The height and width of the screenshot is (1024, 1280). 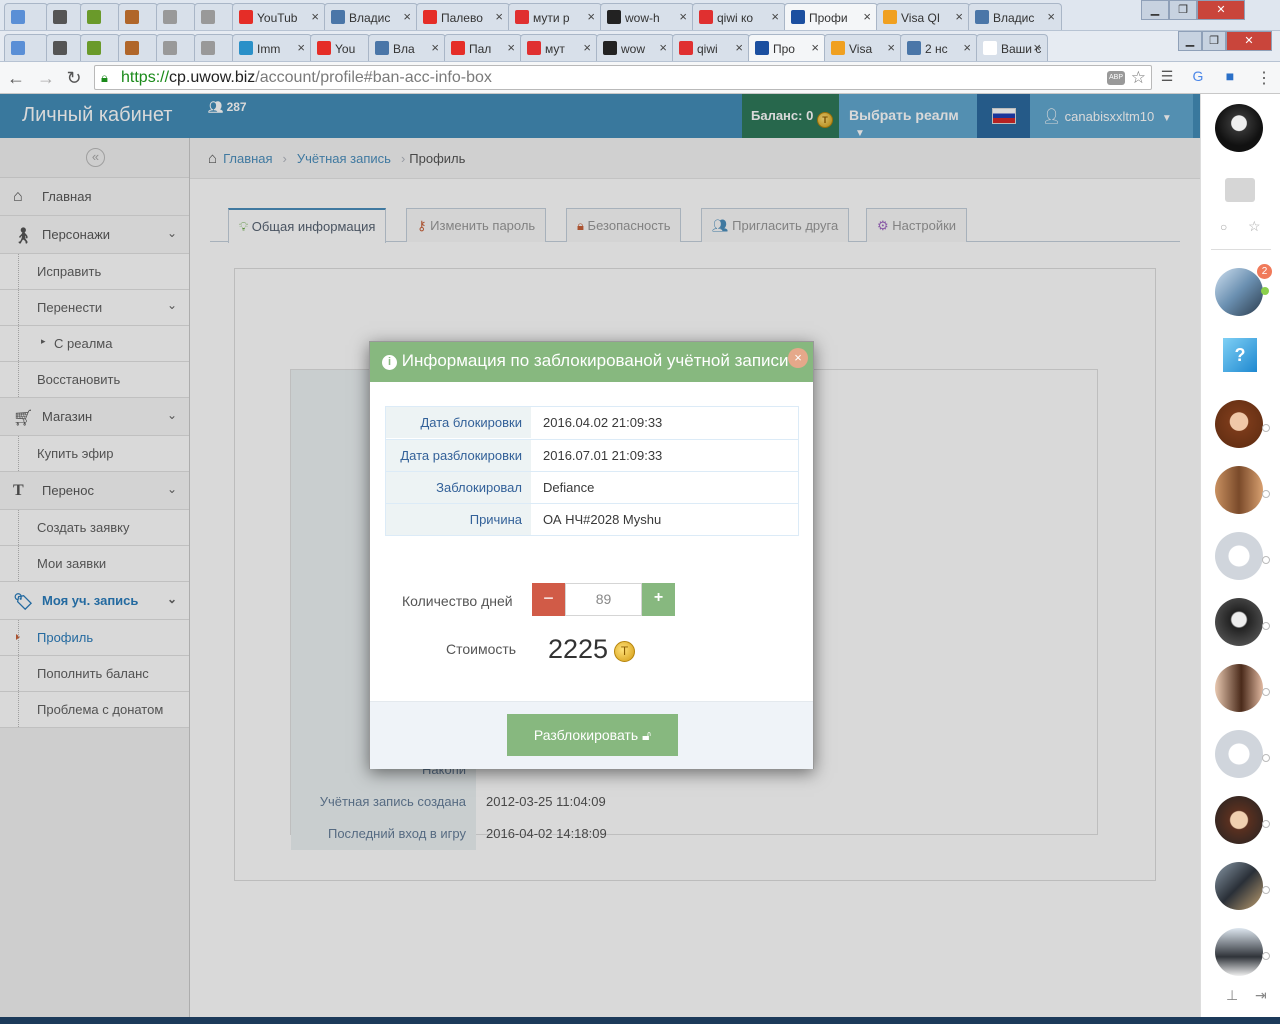 I want to click on maximize-button-2: ❐, so click(x=1214, y=41).